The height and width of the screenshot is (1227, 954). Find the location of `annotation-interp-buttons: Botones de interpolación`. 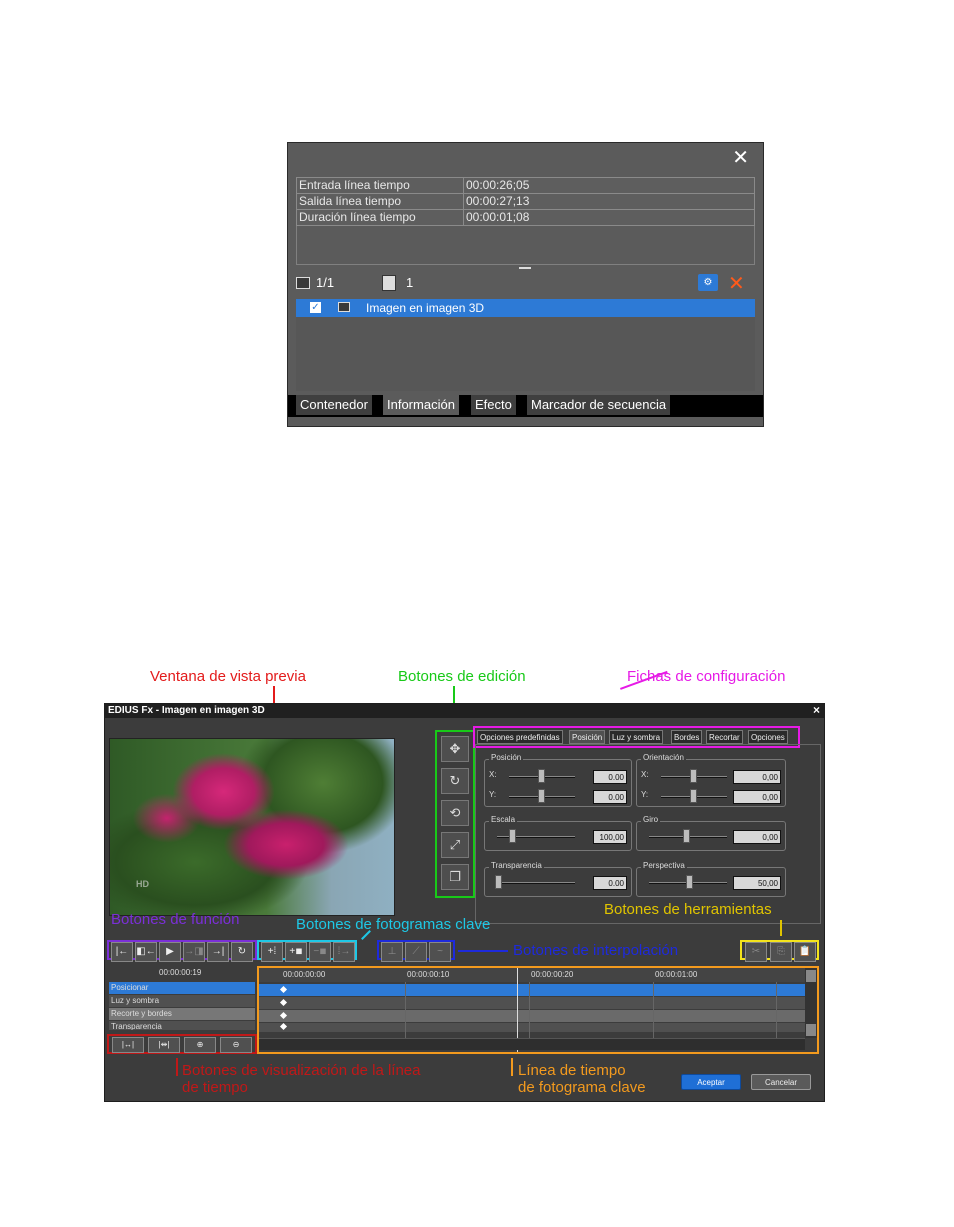

annotation-interp-buttons: Botones de interpolación is located at coordinates (596, 950).